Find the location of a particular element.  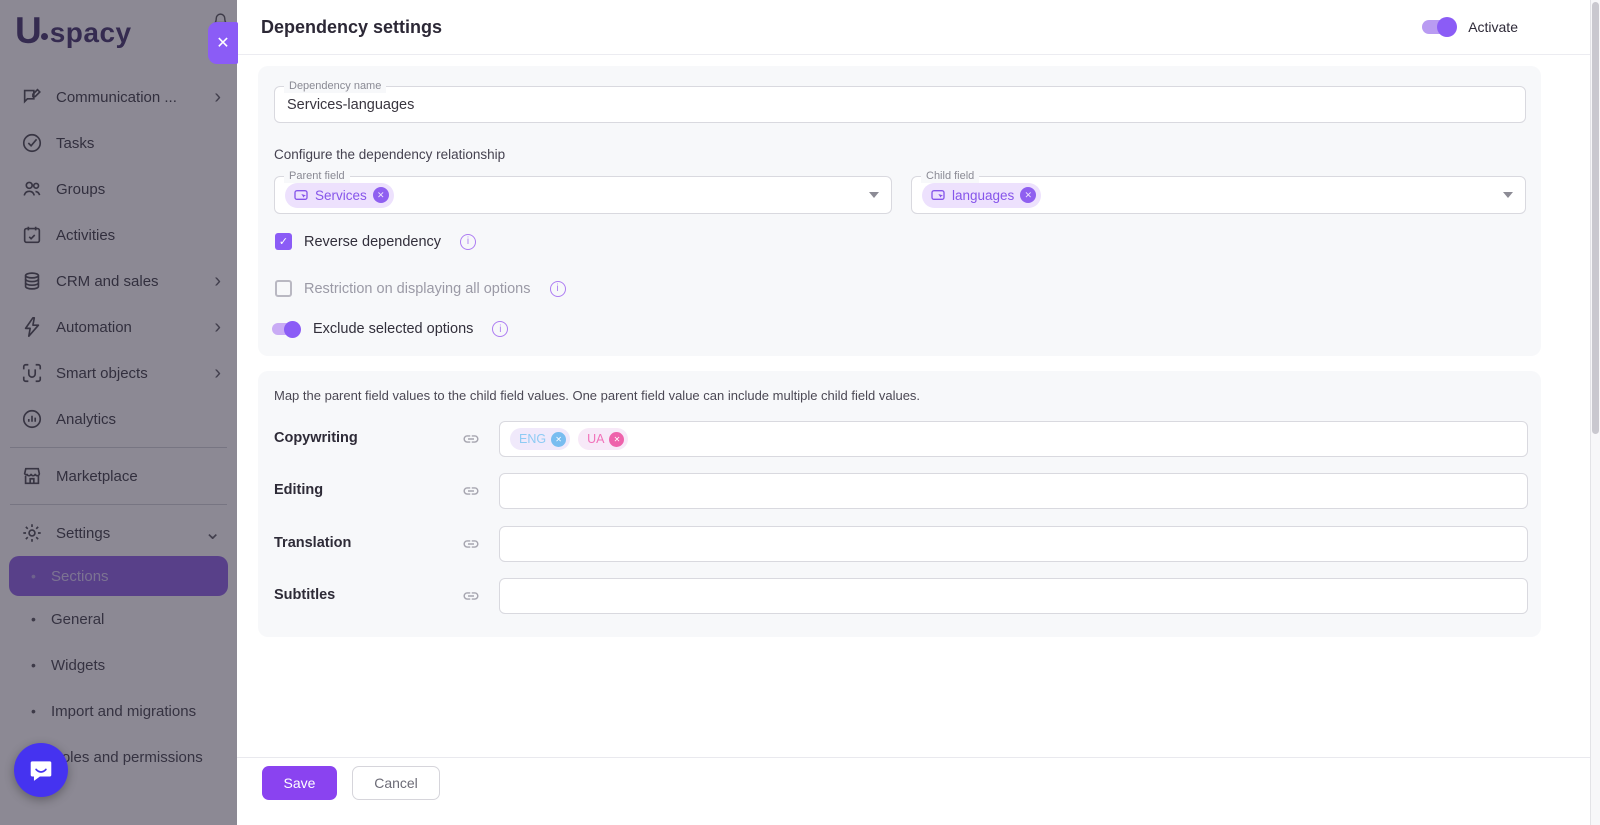

check-icon: ✓ is located at coordinates (283, 242).